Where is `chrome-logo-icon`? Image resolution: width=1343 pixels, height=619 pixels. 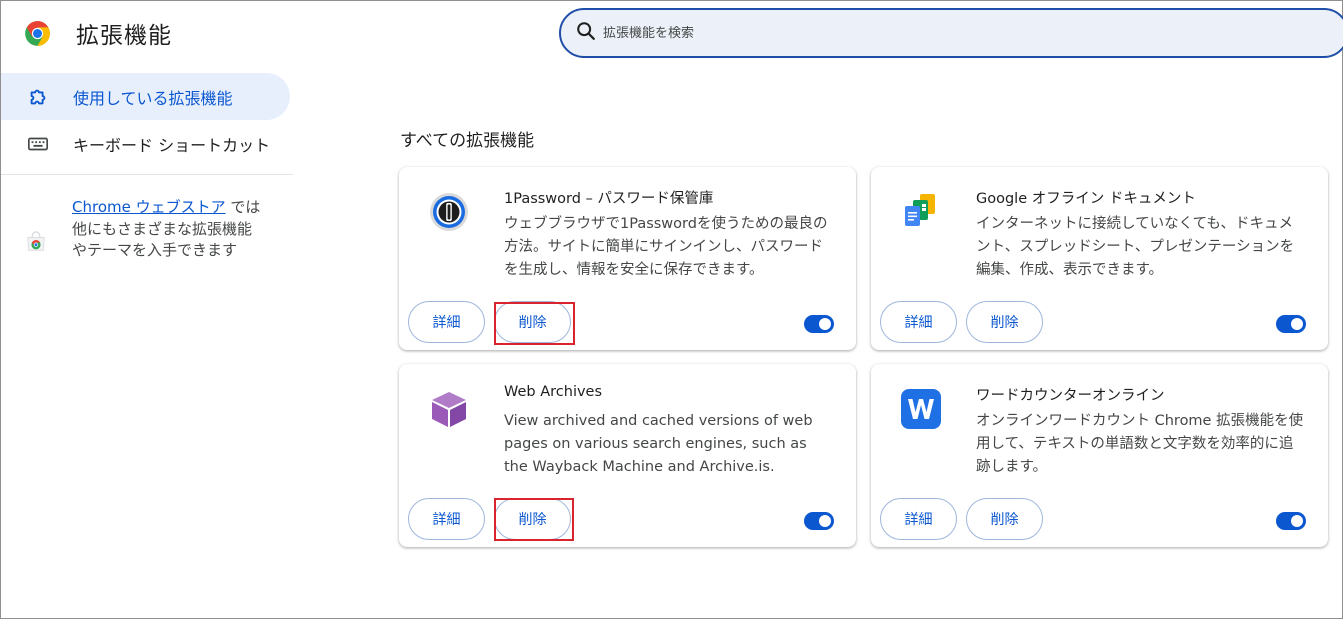
chrome-logo-icon is located at coordinates (37, 33).